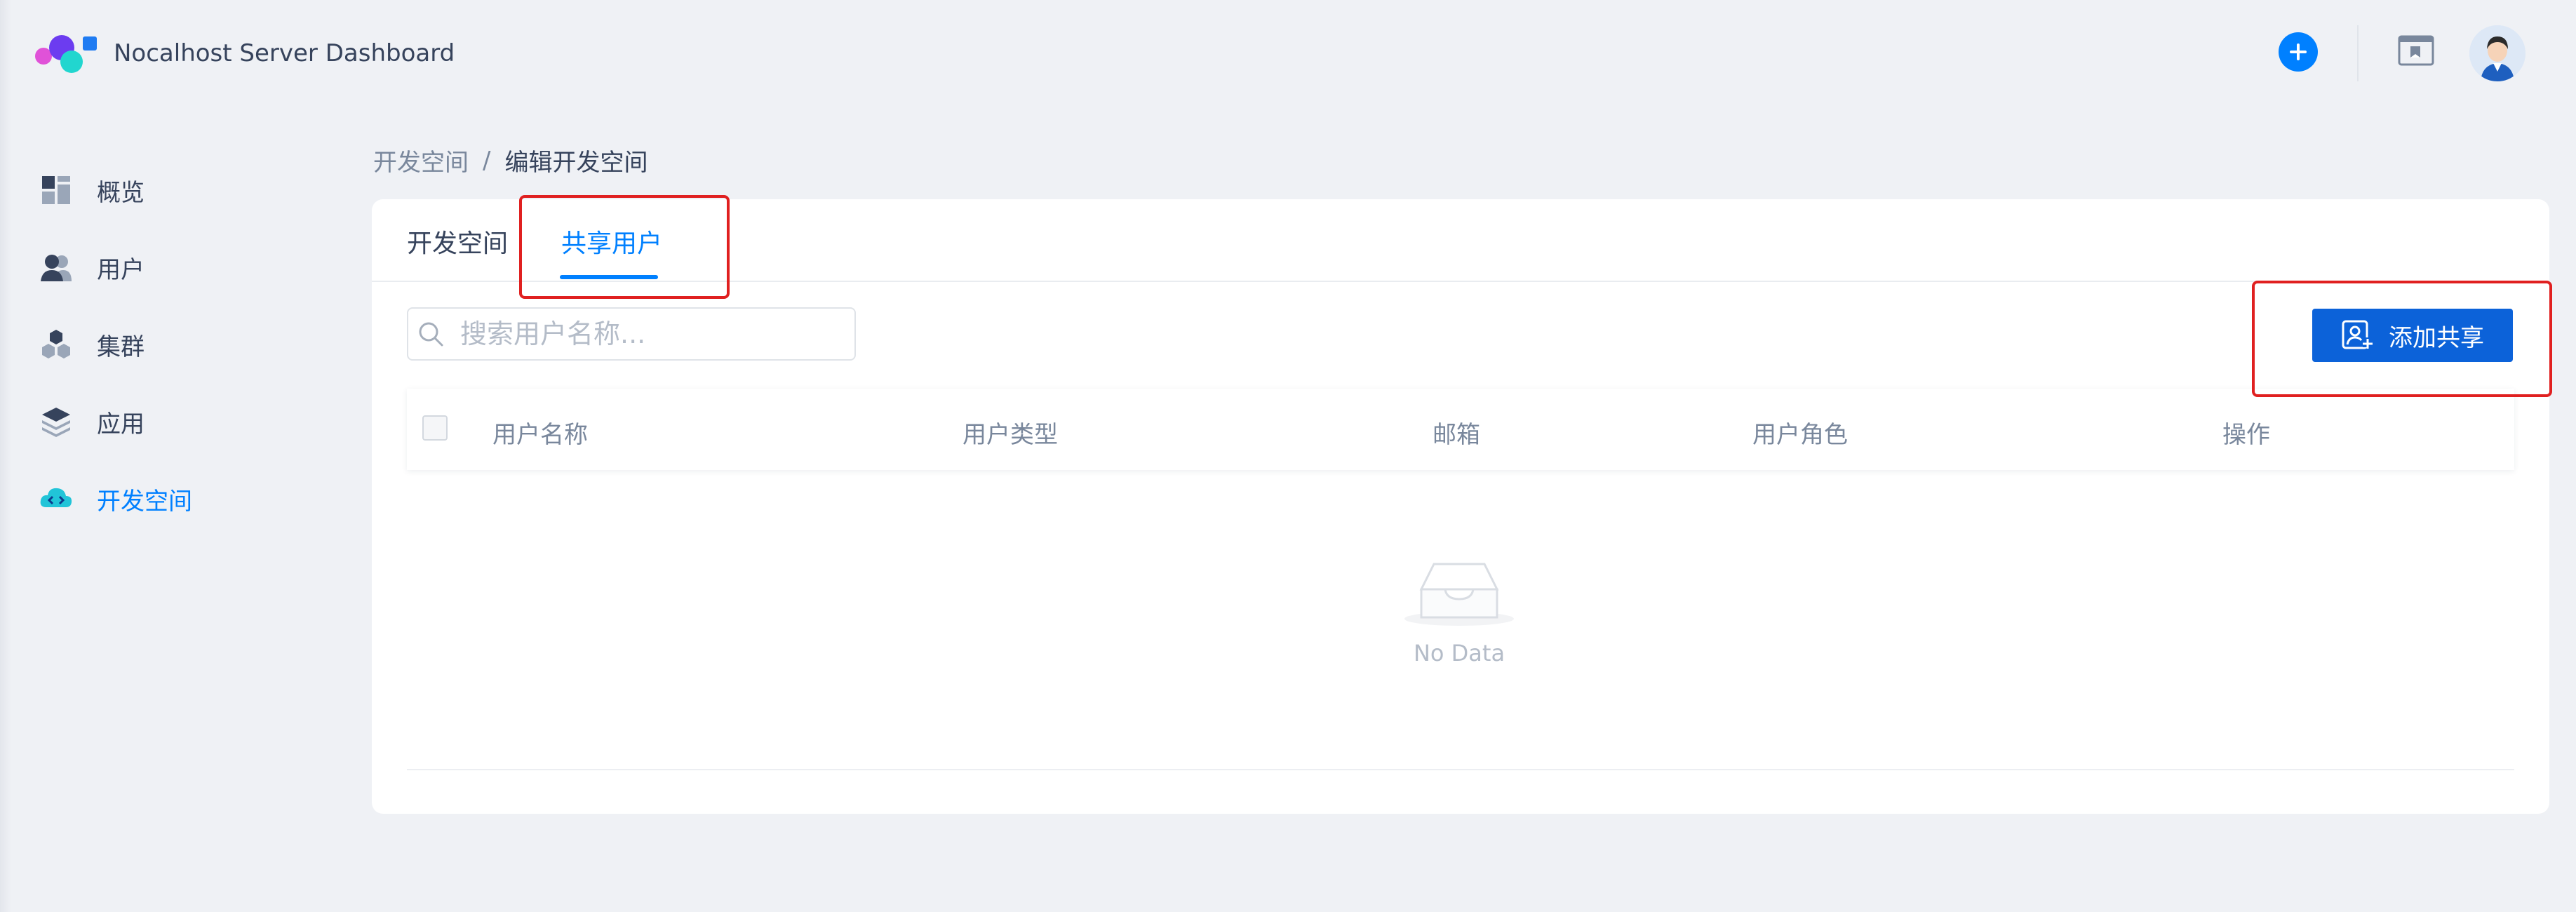  Describe the element at coordinates (576, 163) in the screenshot. I see `breadcrumb-current: 编辑开发空间` at that location.